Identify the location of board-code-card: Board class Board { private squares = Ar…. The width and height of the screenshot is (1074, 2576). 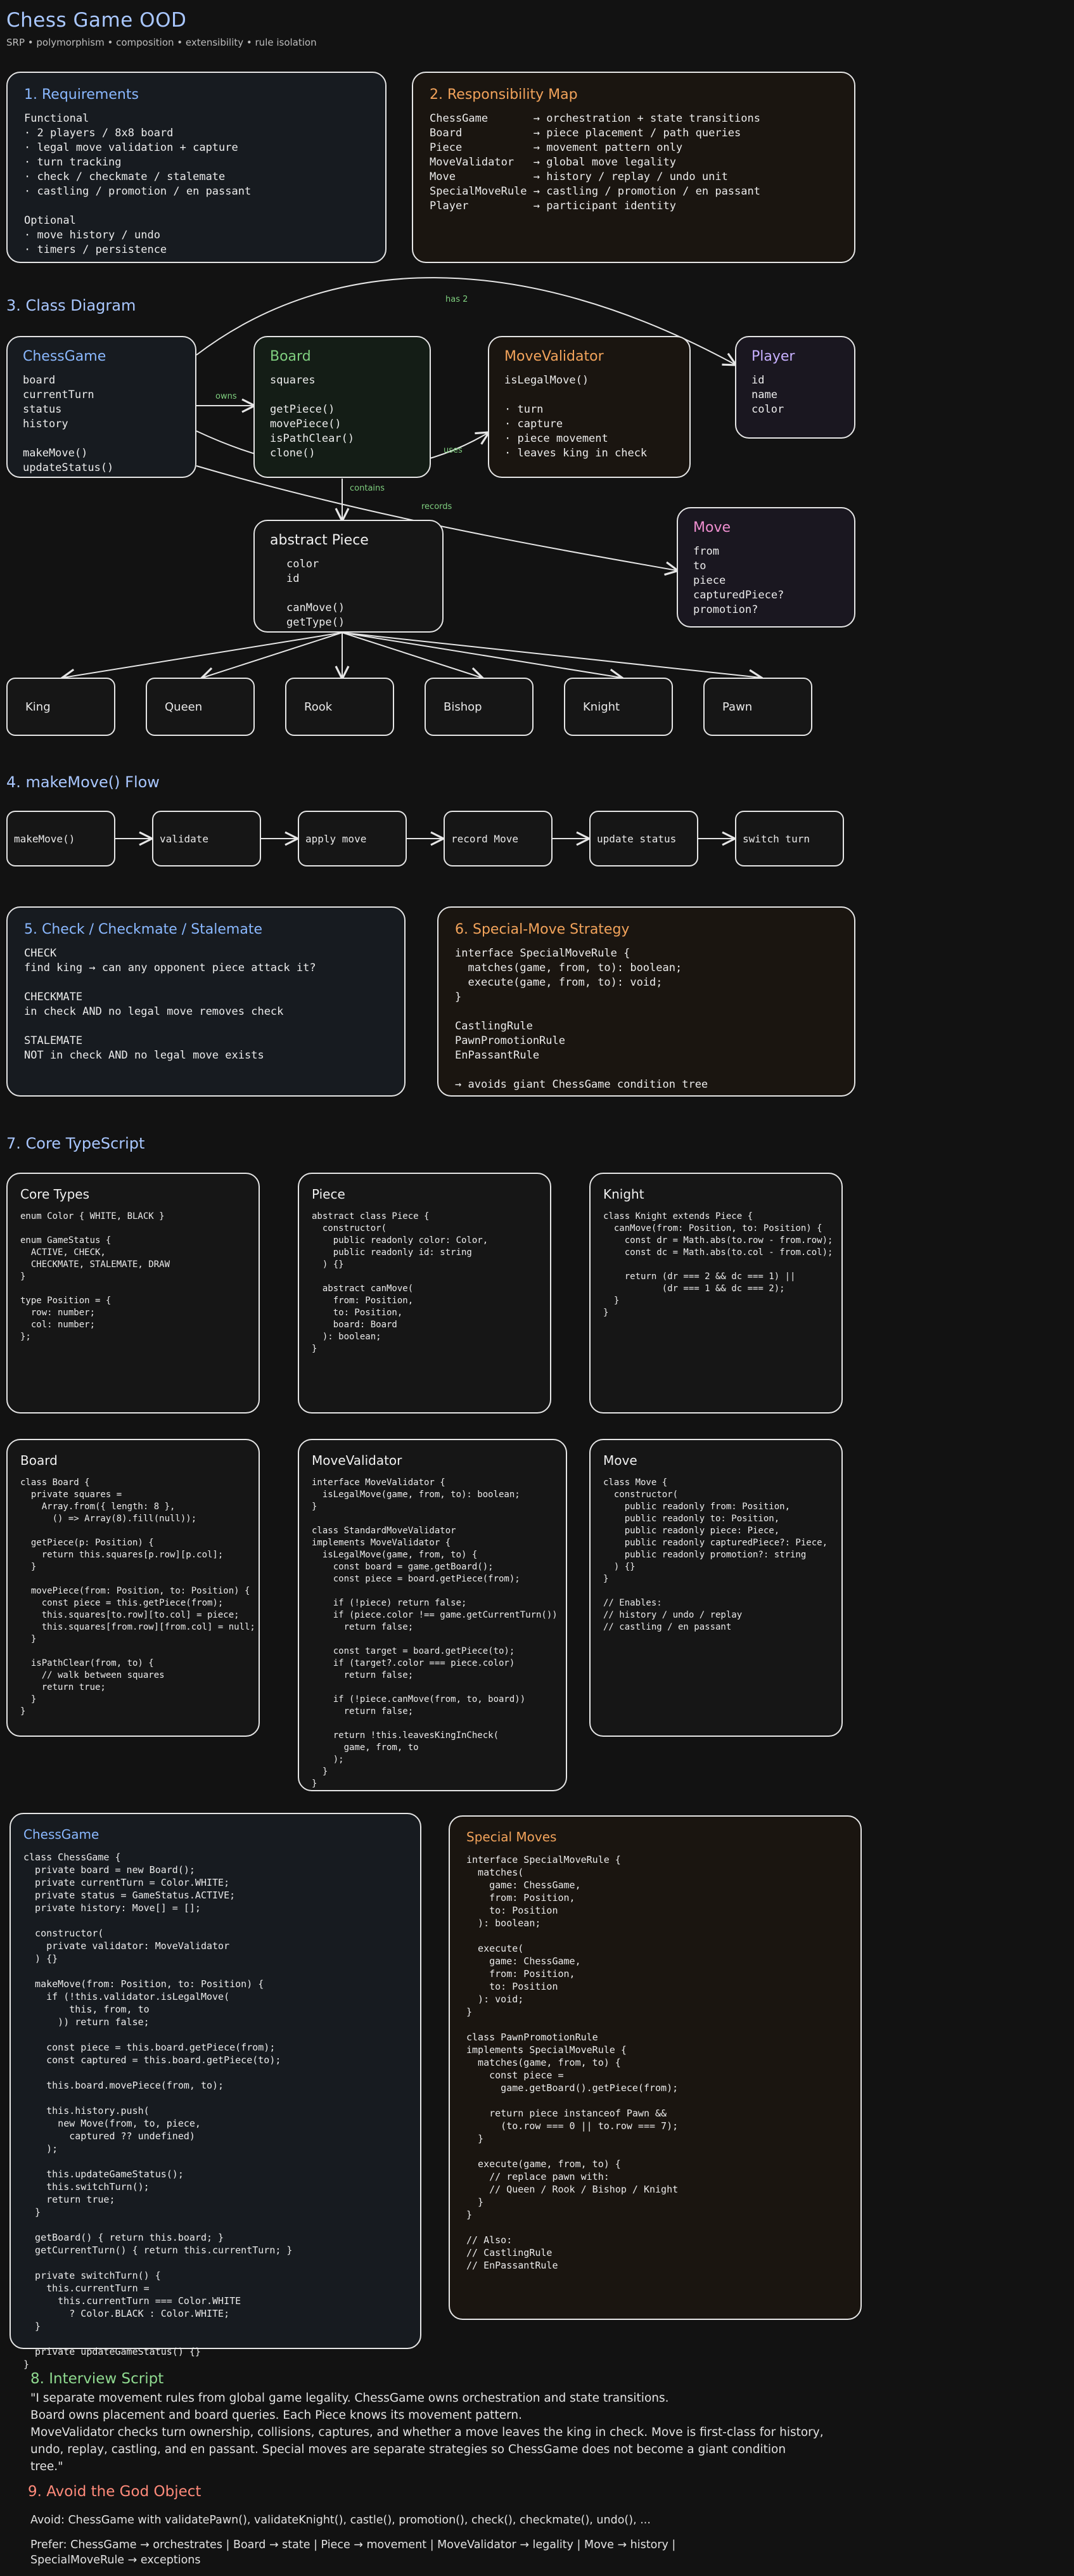
(133, 1588).